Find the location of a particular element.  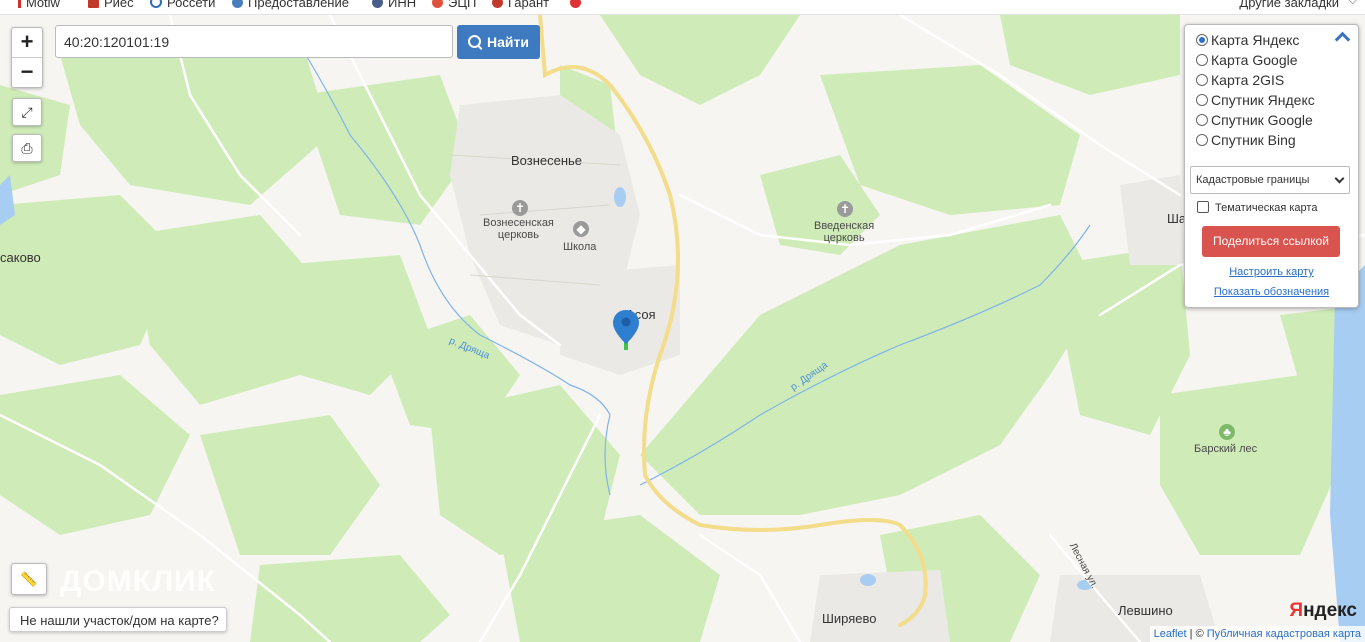

overlay-select-value: Кадастровые границы is located at coordinates (1253, 180).